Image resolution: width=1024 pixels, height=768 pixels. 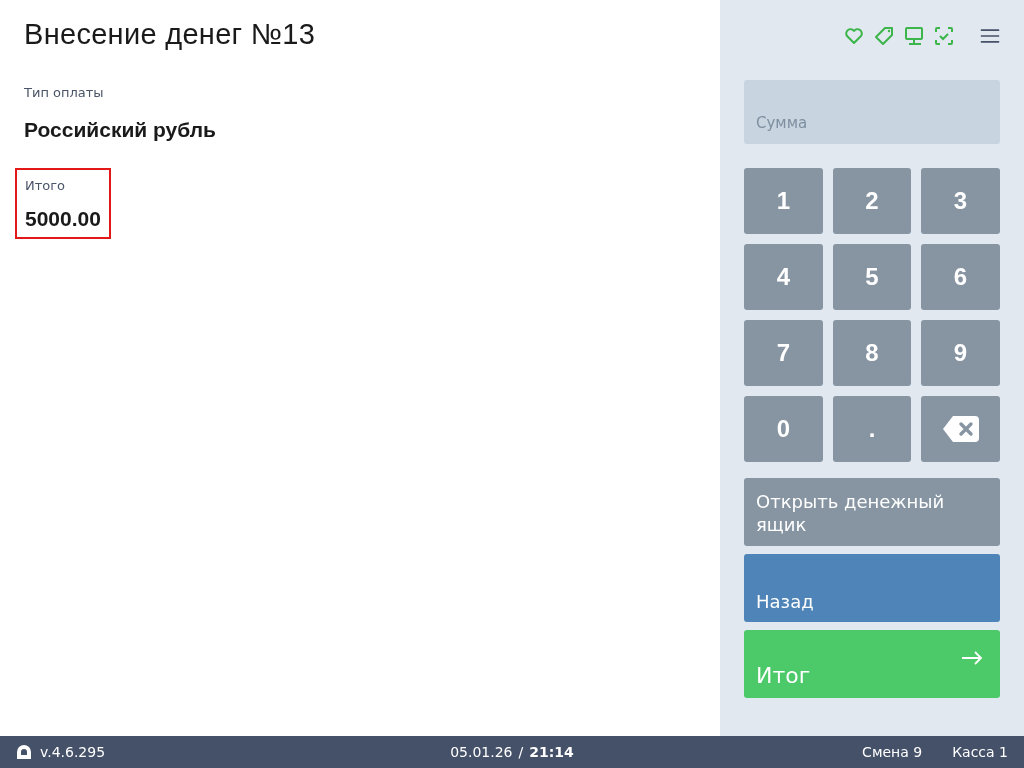 What do you see at coordinates (783, 277) in the screenshot?
I see `keypad-key: 4` at bounding box center [783, 277].